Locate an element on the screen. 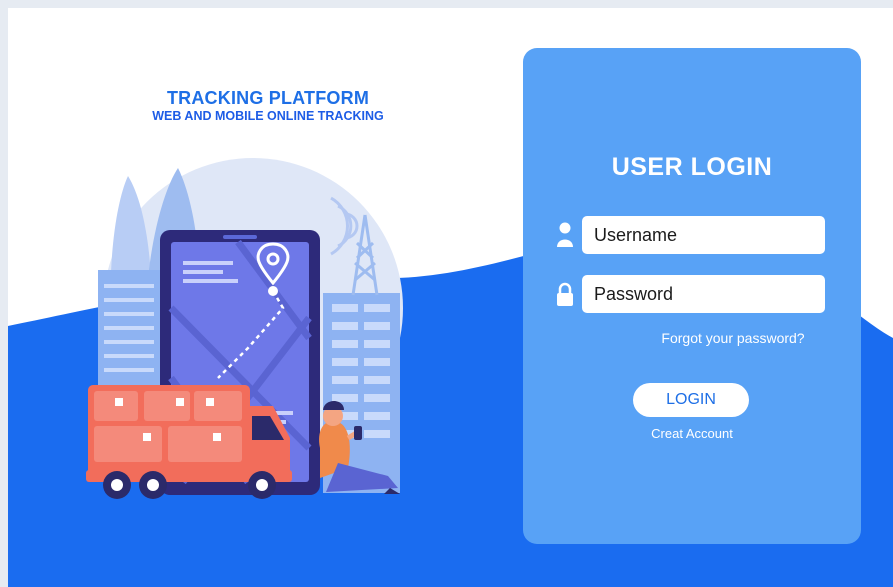 This screenshot has width=893, height=587. forgot-password-link: Forgot your password? is located at coordinates (733, 338).